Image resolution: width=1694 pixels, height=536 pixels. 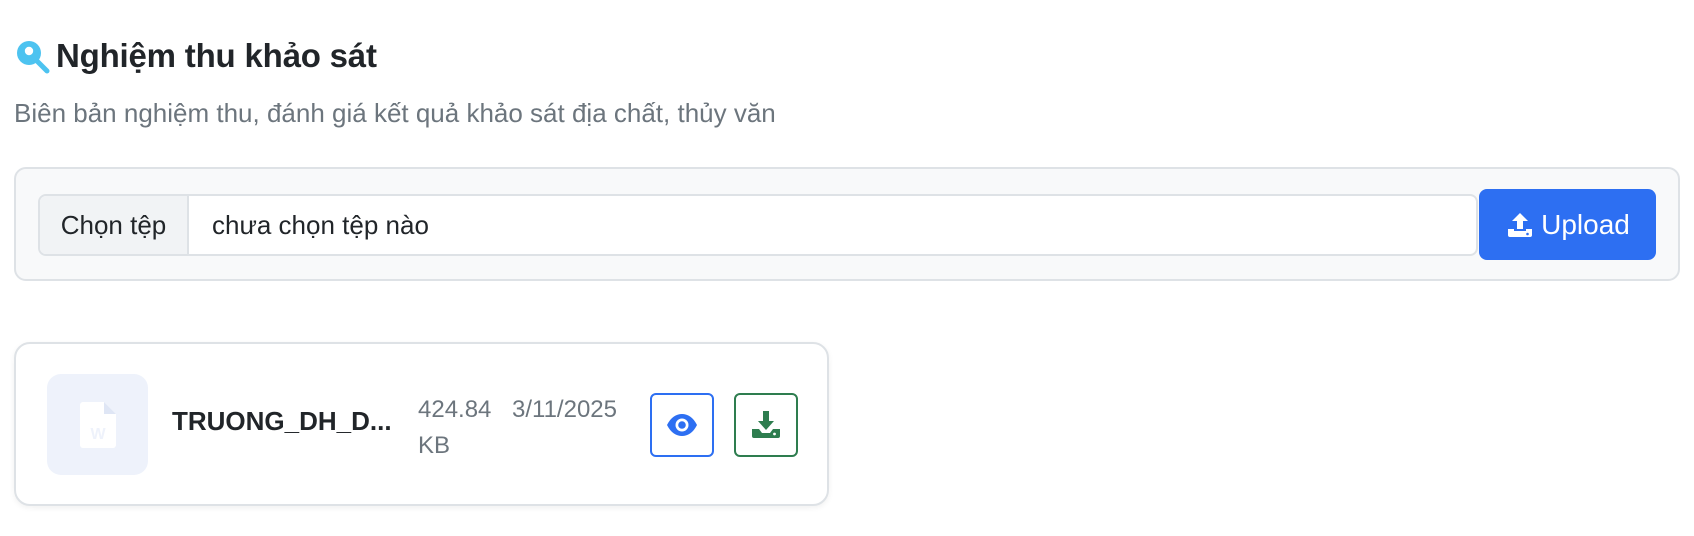 I want to click on file-input-group: Chọn tệp chưa chọn tệp nào, so click(x=758, y=225).